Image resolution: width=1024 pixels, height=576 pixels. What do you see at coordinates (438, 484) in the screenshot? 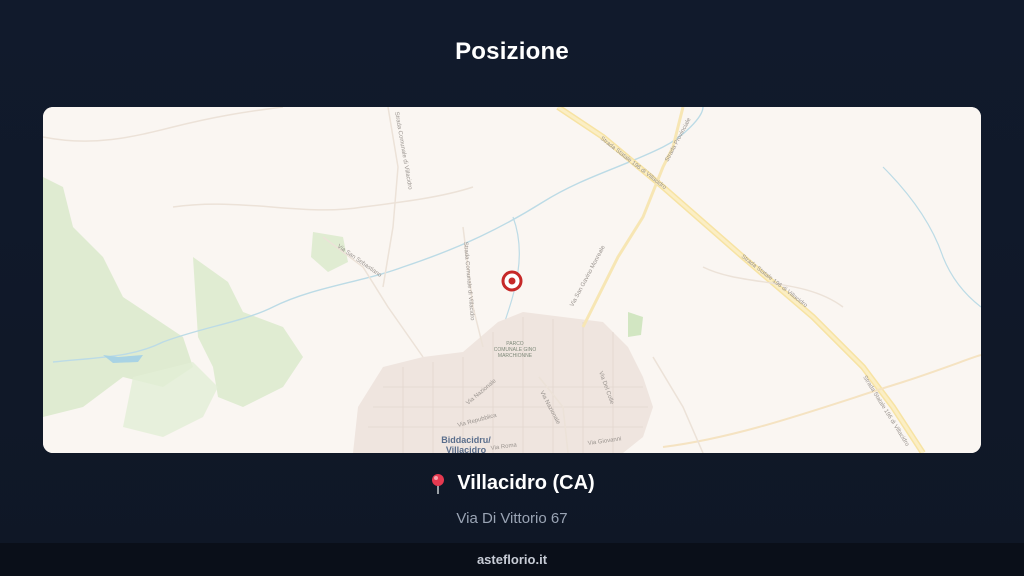
I see `round-pushpin-icon` at bounding box center [438, 484].